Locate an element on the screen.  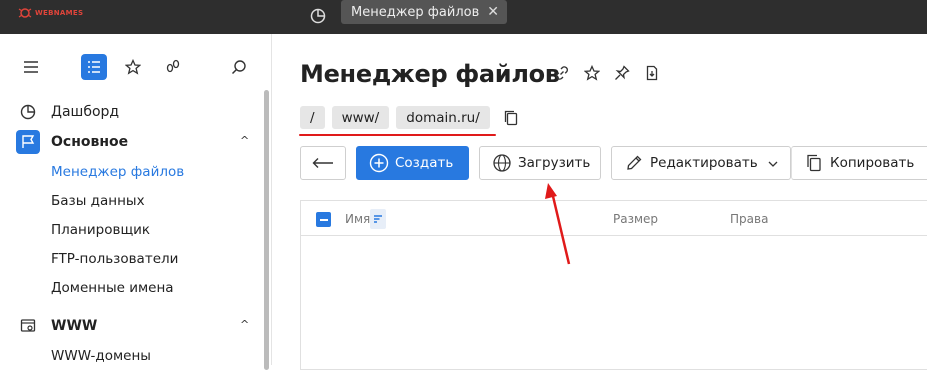
globe-upload-icon is located at coordinates (502, 163).